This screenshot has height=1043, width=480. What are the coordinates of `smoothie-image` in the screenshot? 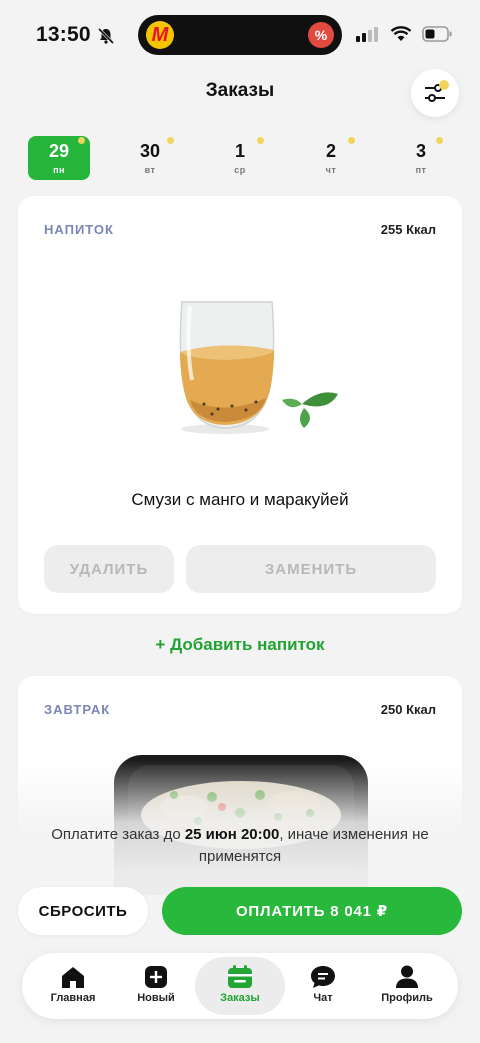 It's located at (258, 367).